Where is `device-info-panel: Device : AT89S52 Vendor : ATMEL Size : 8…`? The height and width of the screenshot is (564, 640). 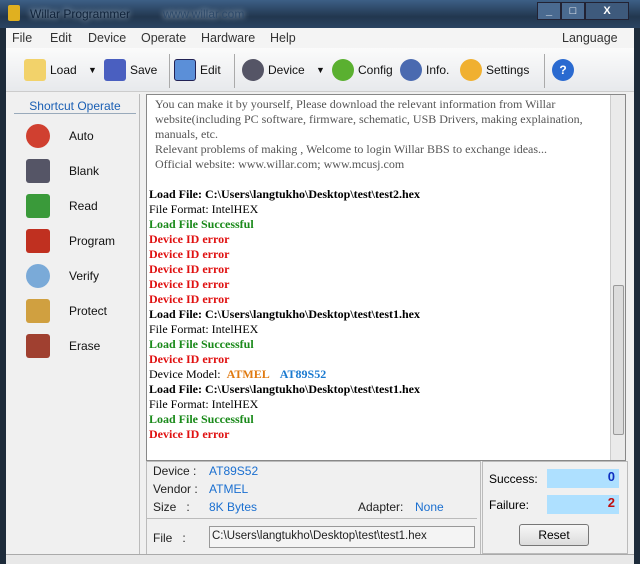
device-info-panel: Device : AT89S52 Vendor : ATMEL Size : 8… is located at coordinates (313, 512).